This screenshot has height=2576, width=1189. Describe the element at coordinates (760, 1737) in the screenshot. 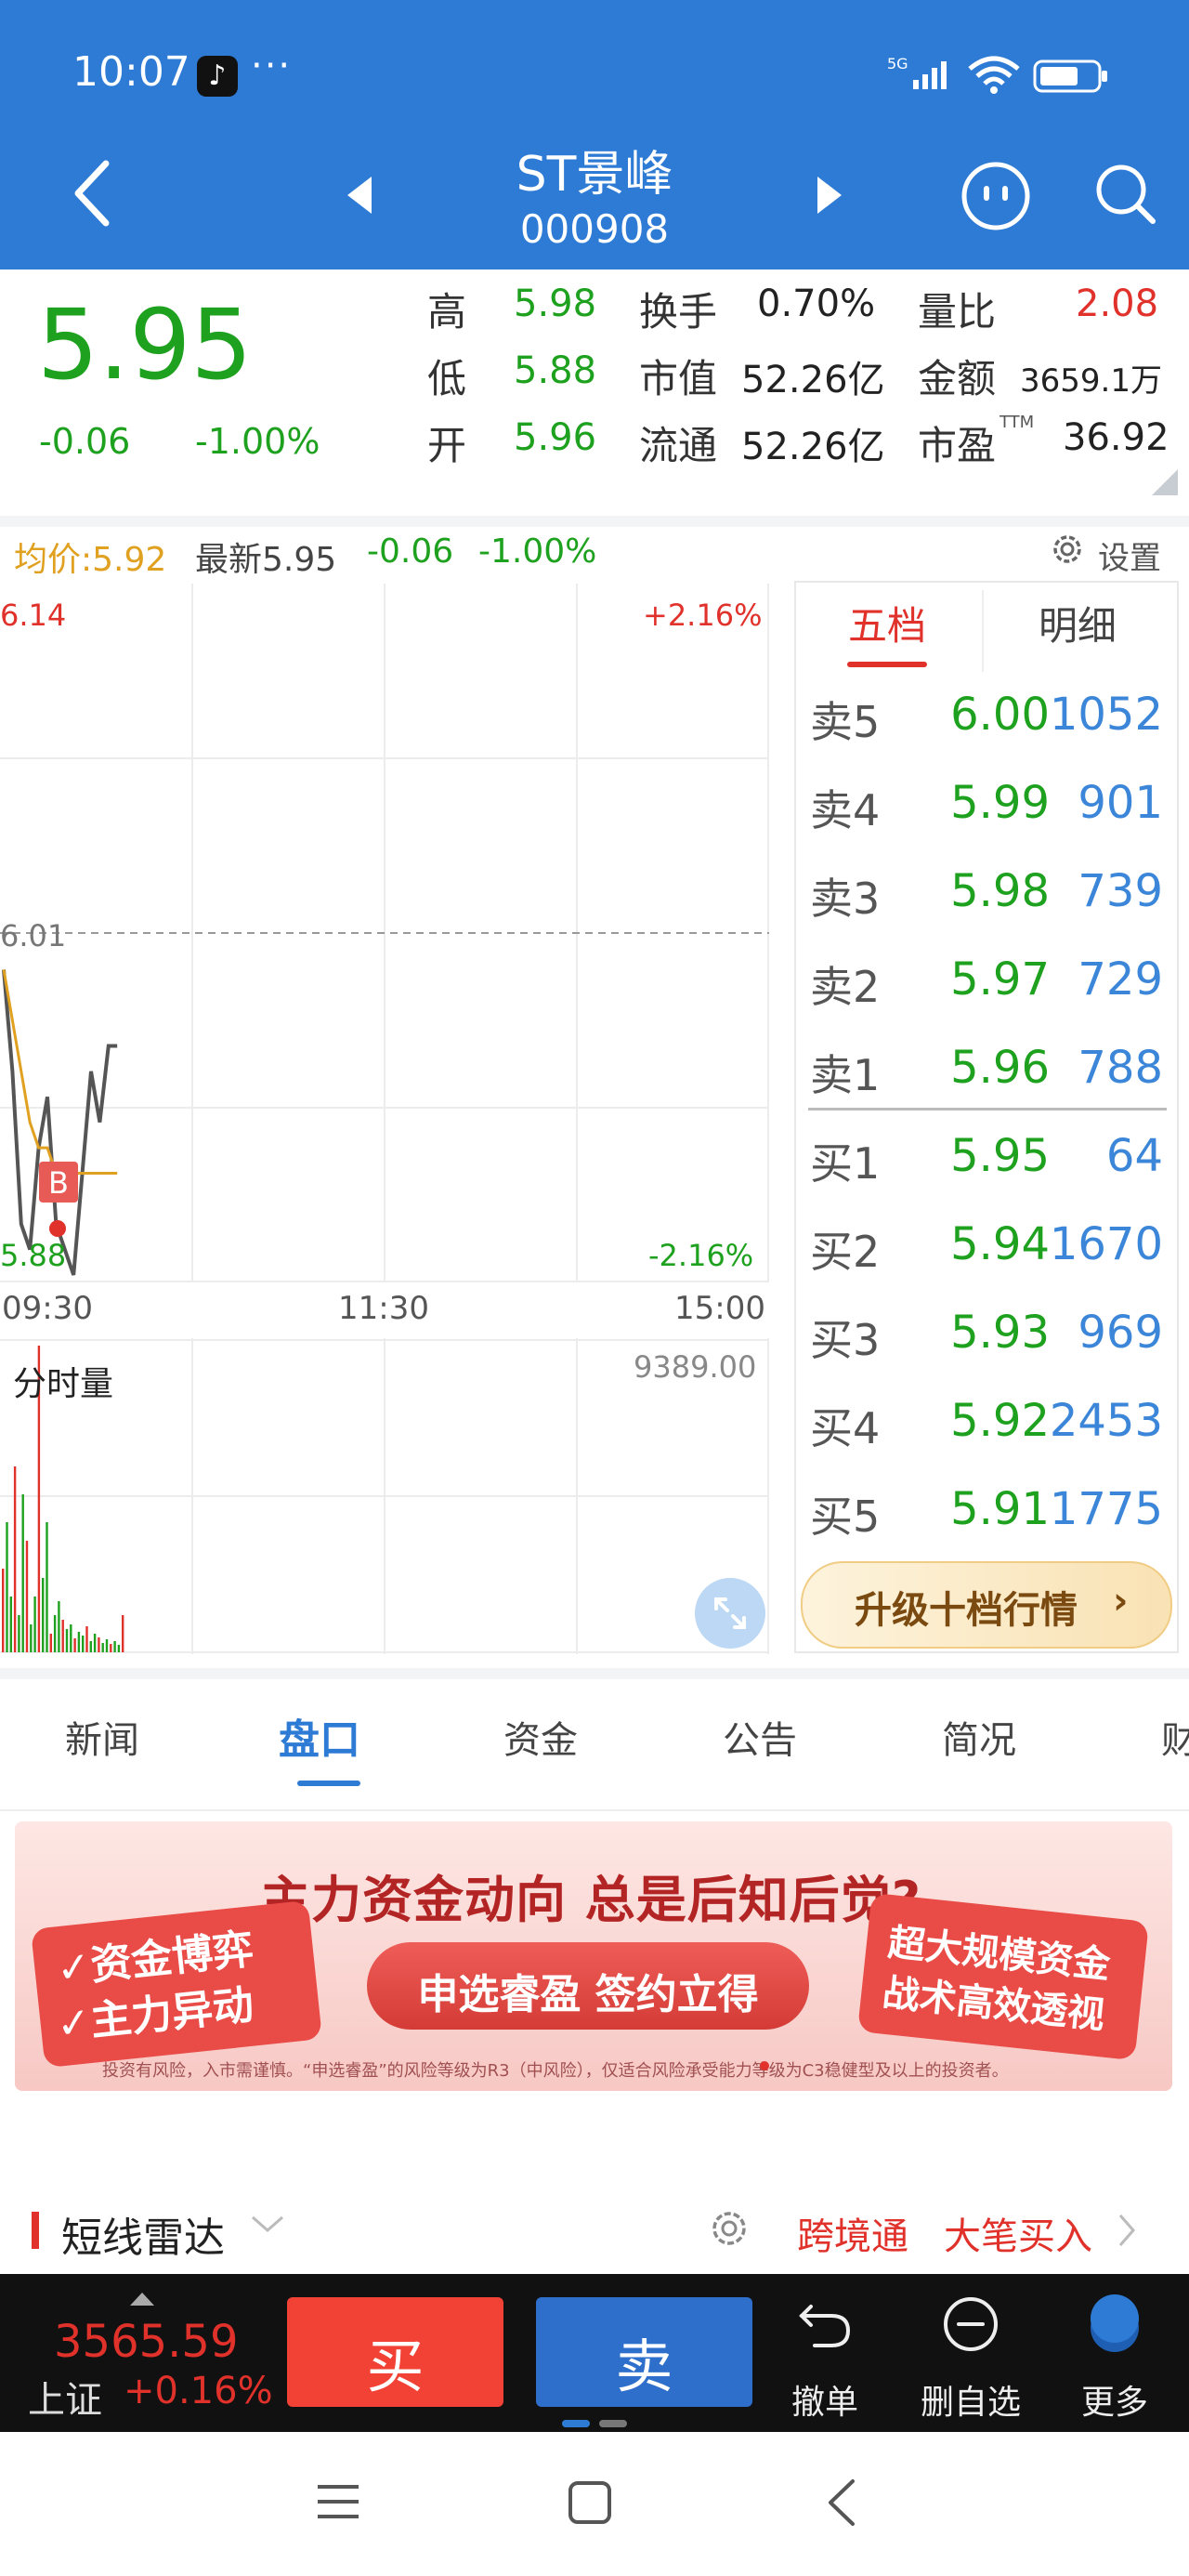

I see `tab-announcements: 公告` at that location.